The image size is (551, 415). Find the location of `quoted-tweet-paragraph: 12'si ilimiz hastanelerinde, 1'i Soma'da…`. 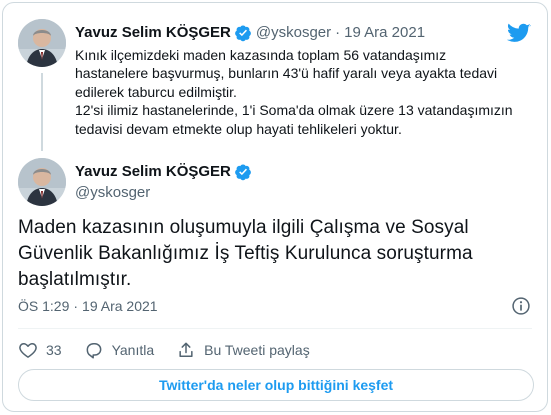

quoted-tweet-paragraph: 12'si ilimiz hastanelerinde, 1'i Soma'da… is located at coordinates (294, 119).